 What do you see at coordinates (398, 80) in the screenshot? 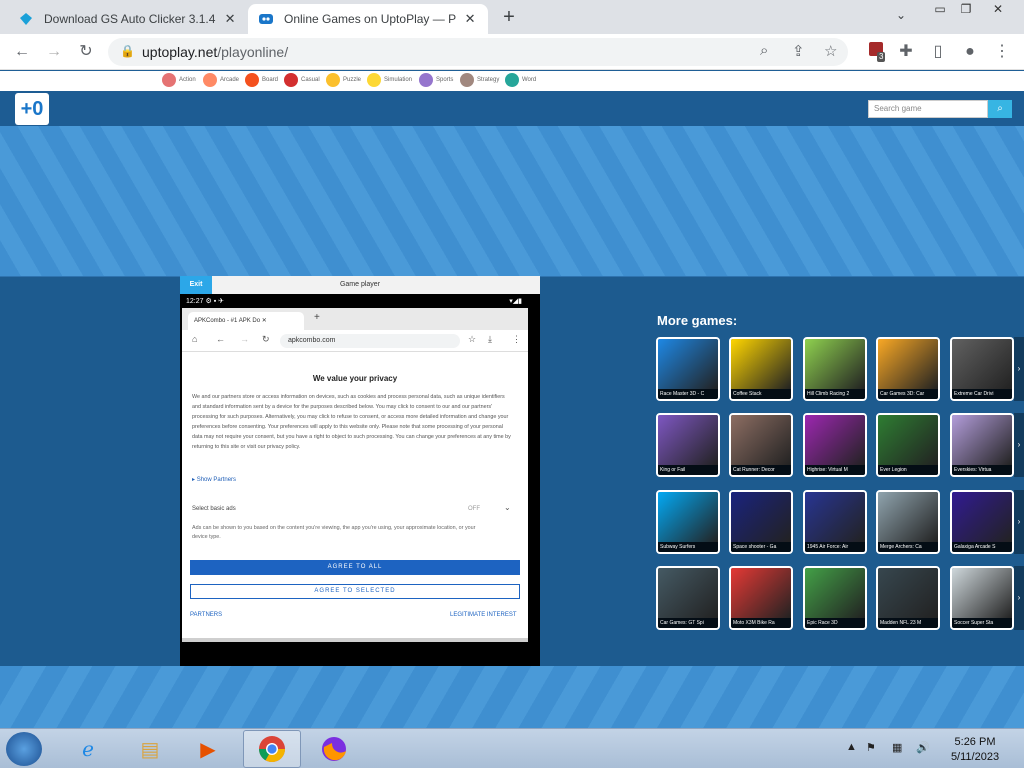
I see `category-label: Simulation` at bounding box center [398, 80].